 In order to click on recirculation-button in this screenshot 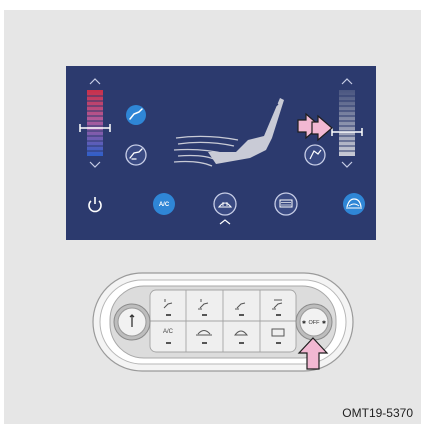, I will do `click(354, 204)`.